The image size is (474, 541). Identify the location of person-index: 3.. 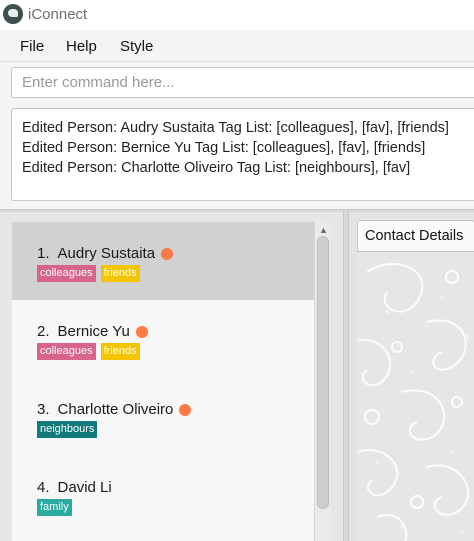
(43, 409).